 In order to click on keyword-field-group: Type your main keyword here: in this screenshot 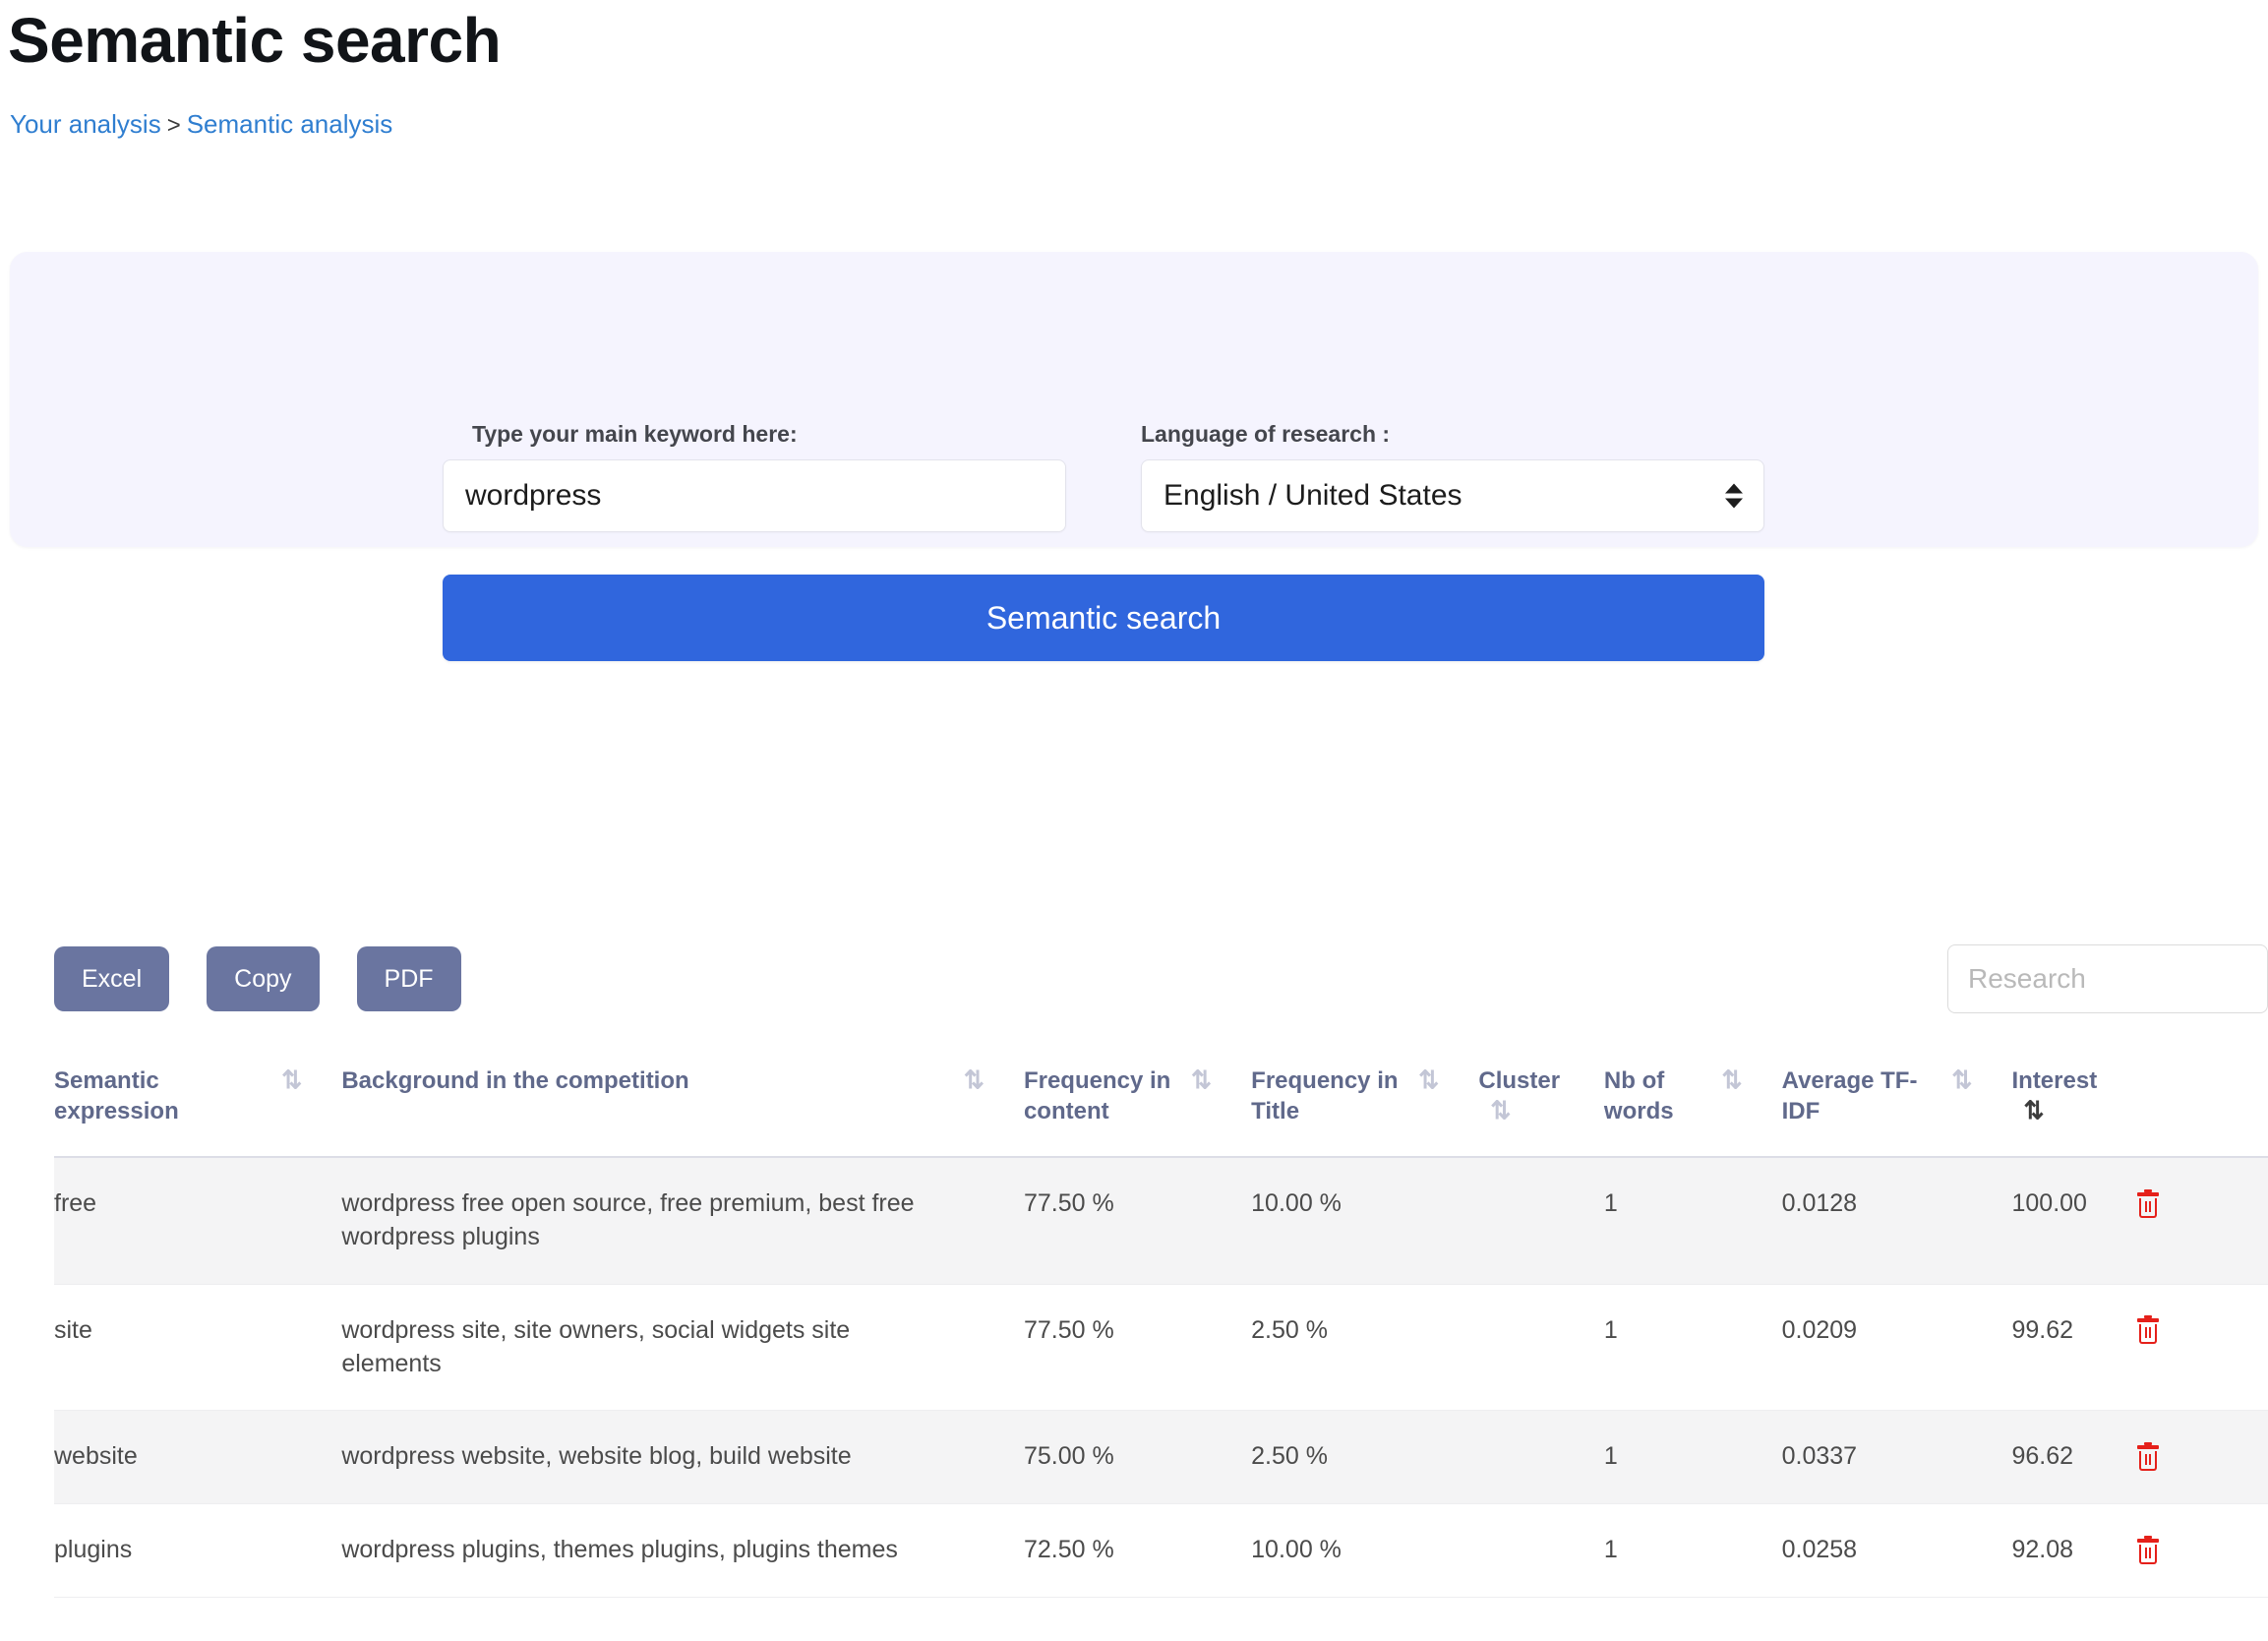, I will do `click(754, 477)`.